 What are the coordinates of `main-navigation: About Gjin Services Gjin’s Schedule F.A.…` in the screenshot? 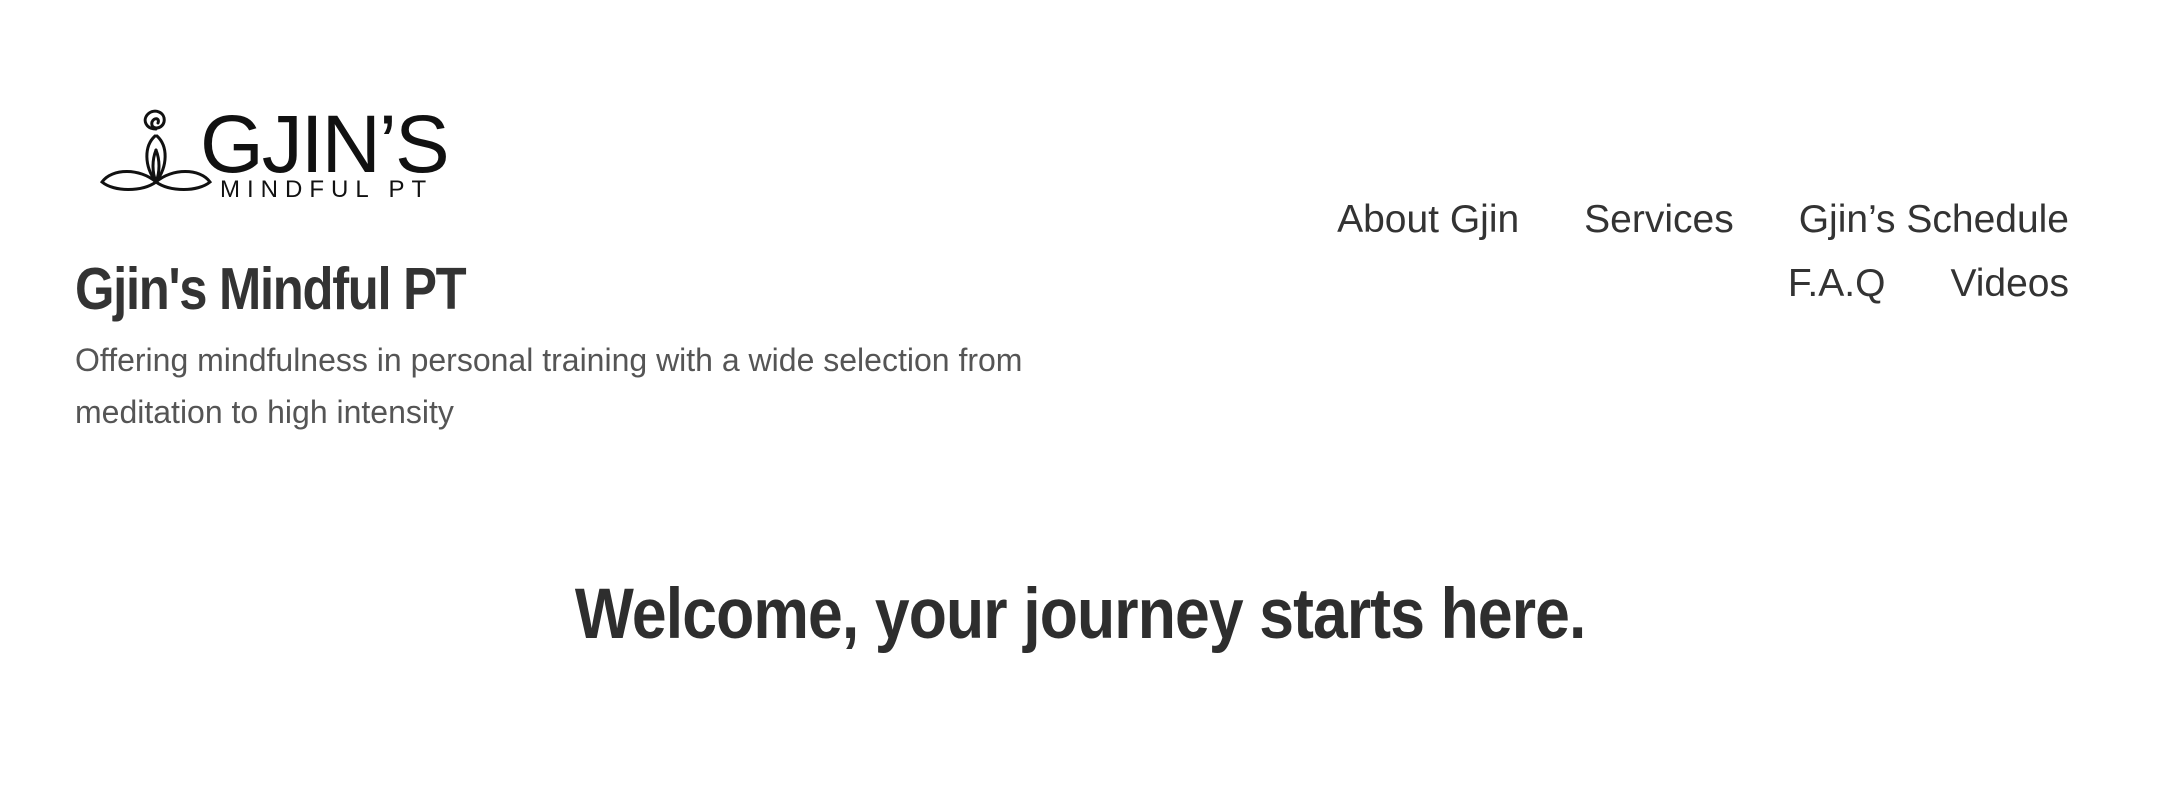 It's located at (1619, 252).